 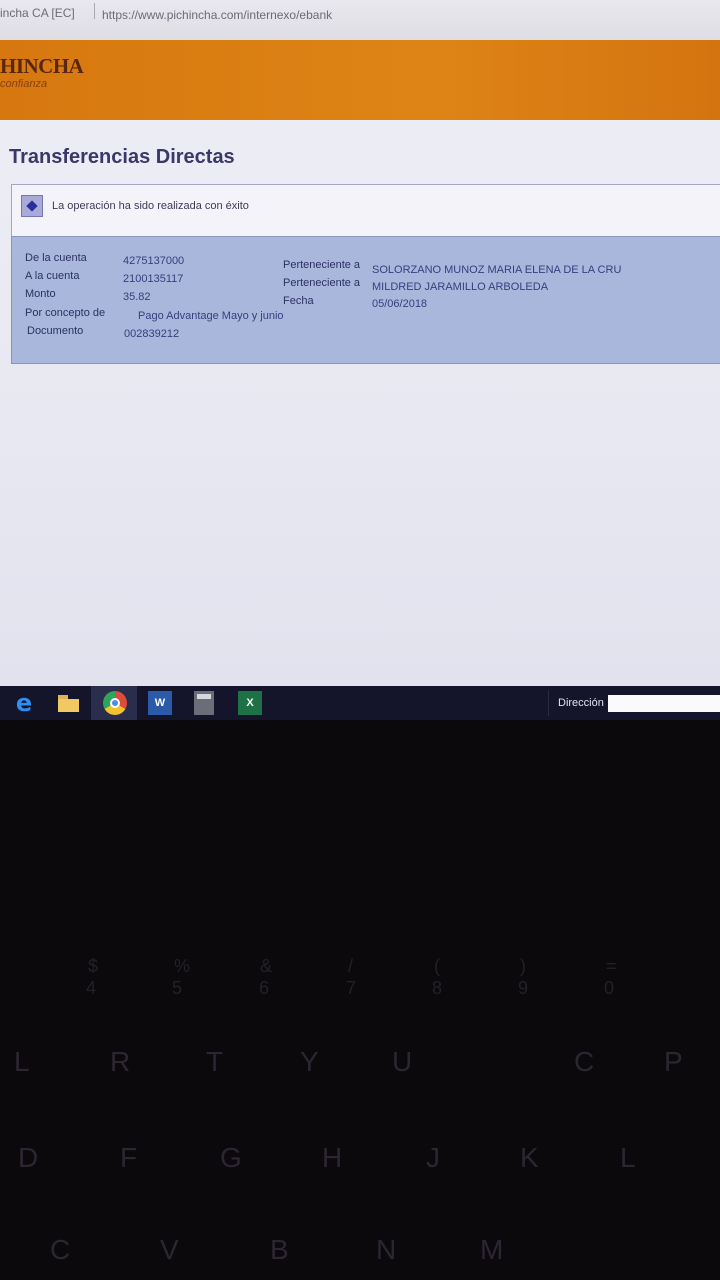 What do you see at coordinates (322, 283) in the screenshot?
I see `recipient-owner-label: Perteneciente a` at bounding box center [322, 283].